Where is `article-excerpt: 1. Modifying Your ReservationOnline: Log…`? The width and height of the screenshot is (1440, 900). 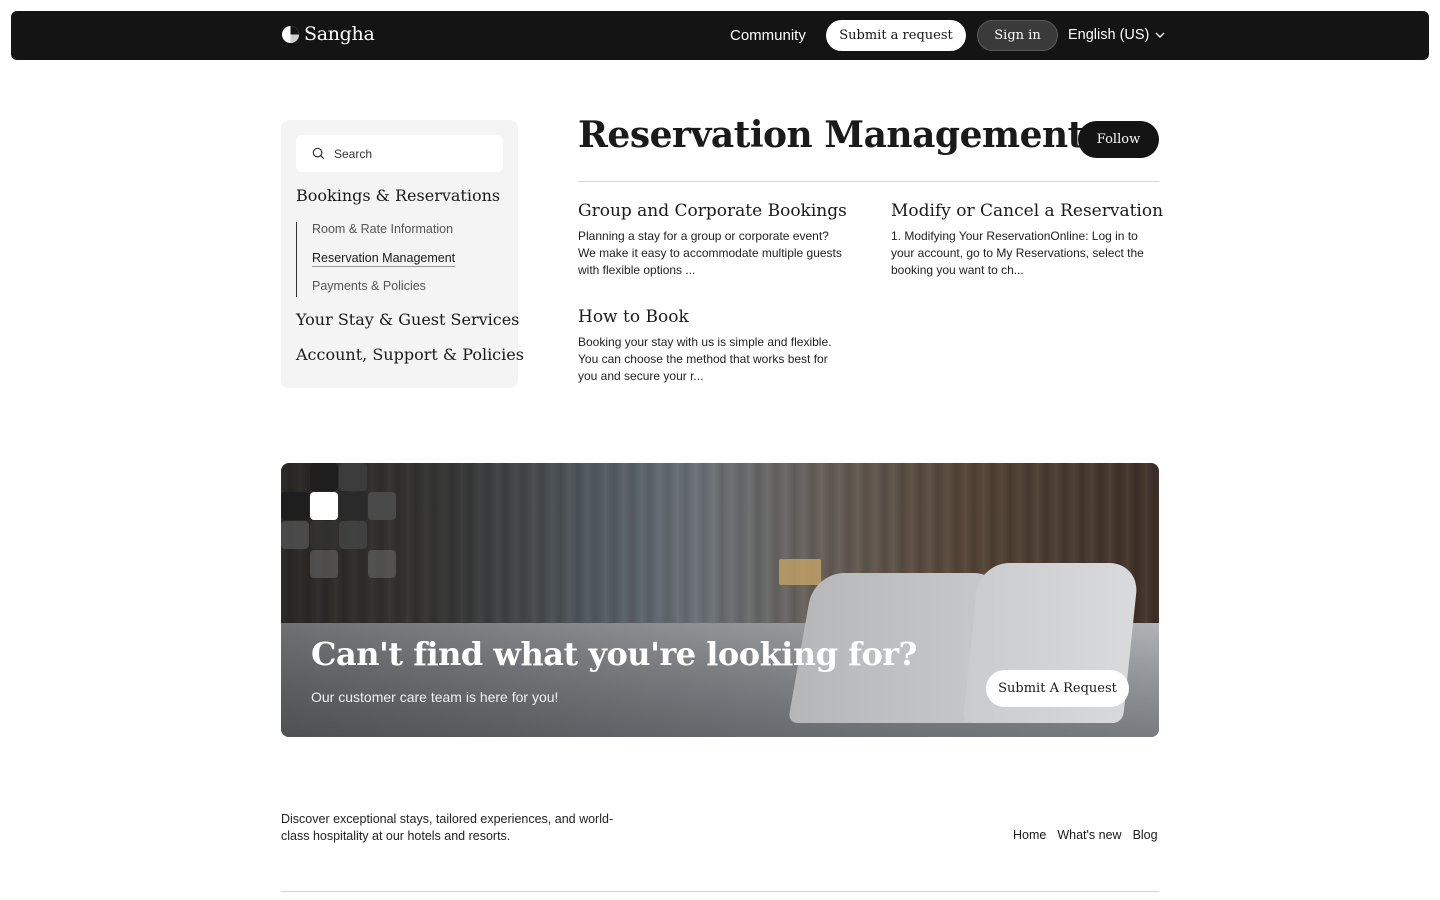 article-excerpt: 1. Modifying Your ReservationOnline: Log… is located at coordinates (1017, 253).